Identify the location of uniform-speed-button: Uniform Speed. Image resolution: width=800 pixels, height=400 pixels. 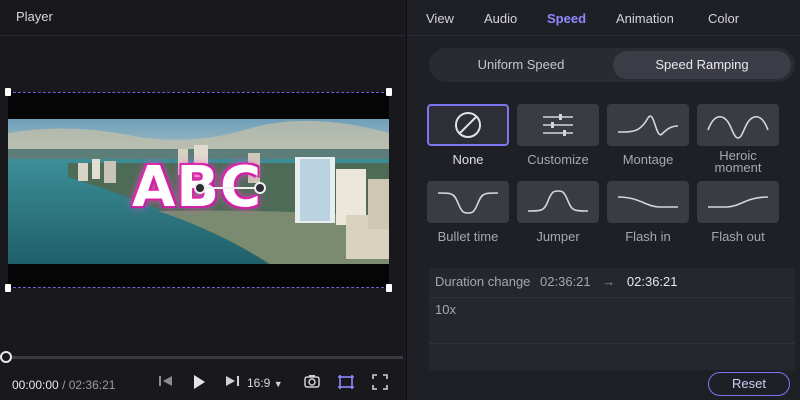
(521, 65).